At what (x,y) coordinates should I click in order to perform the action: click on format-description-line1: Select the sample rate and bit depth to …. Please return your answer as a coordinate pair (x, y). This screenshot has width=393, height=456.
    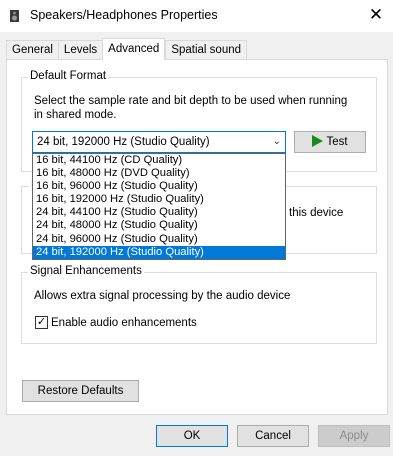
    Looking at the image, I should click on (191, 101).